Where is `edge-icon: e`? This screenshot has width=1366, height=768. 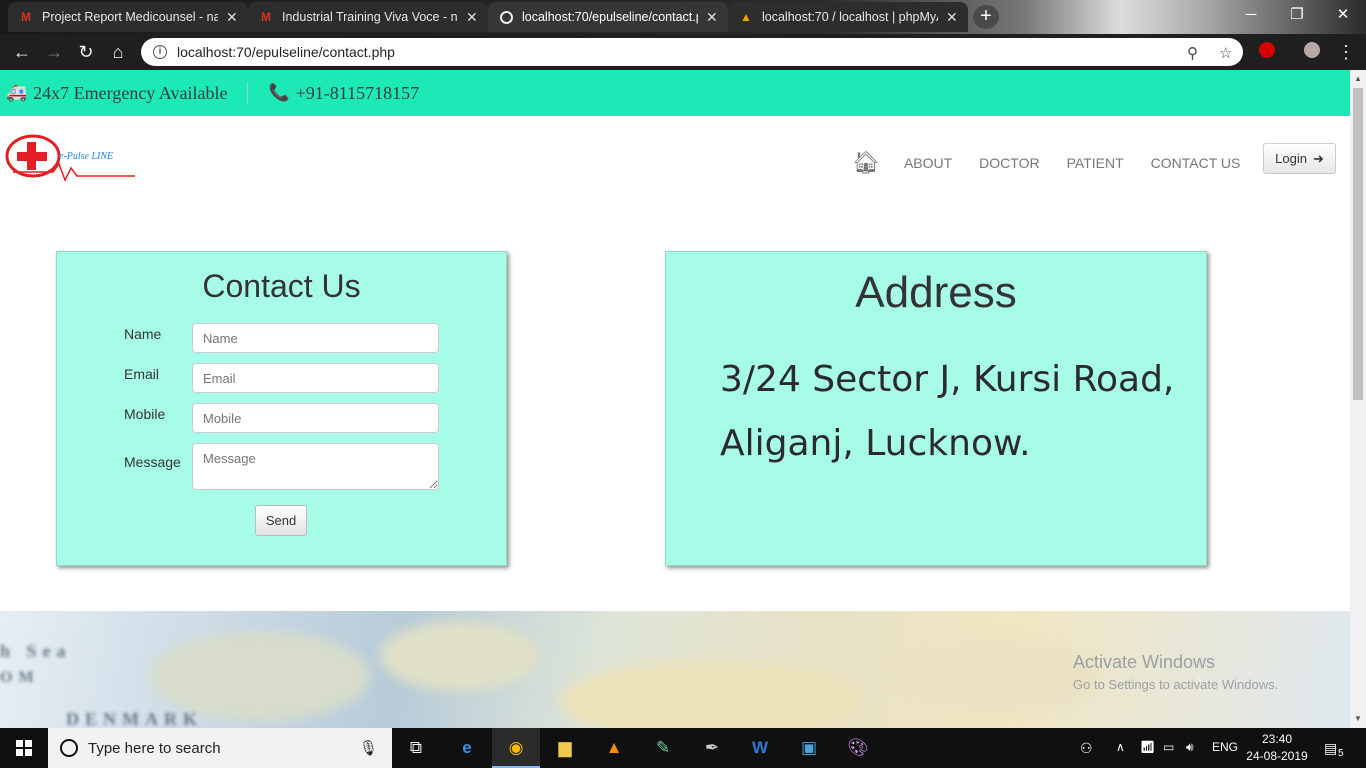
edge-icon: e is located at coordinates (467, 748).